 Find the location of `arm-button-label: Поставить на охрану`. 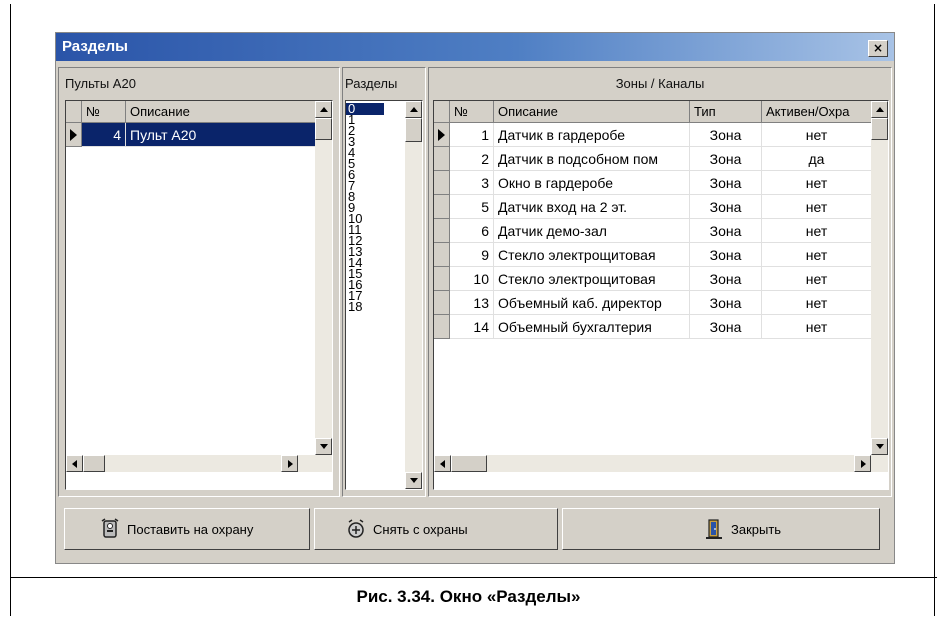

arm-button-label: Поставить на охрану is located at coordinates (190, 529).